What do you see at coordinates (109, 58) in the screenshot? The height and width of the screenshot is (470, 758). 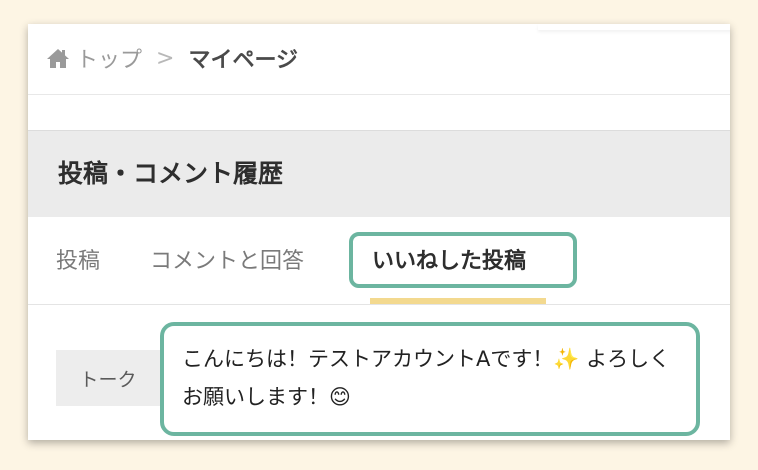 I see `breadcrumb-home-link: トップ` at bounding box center [109, 58].